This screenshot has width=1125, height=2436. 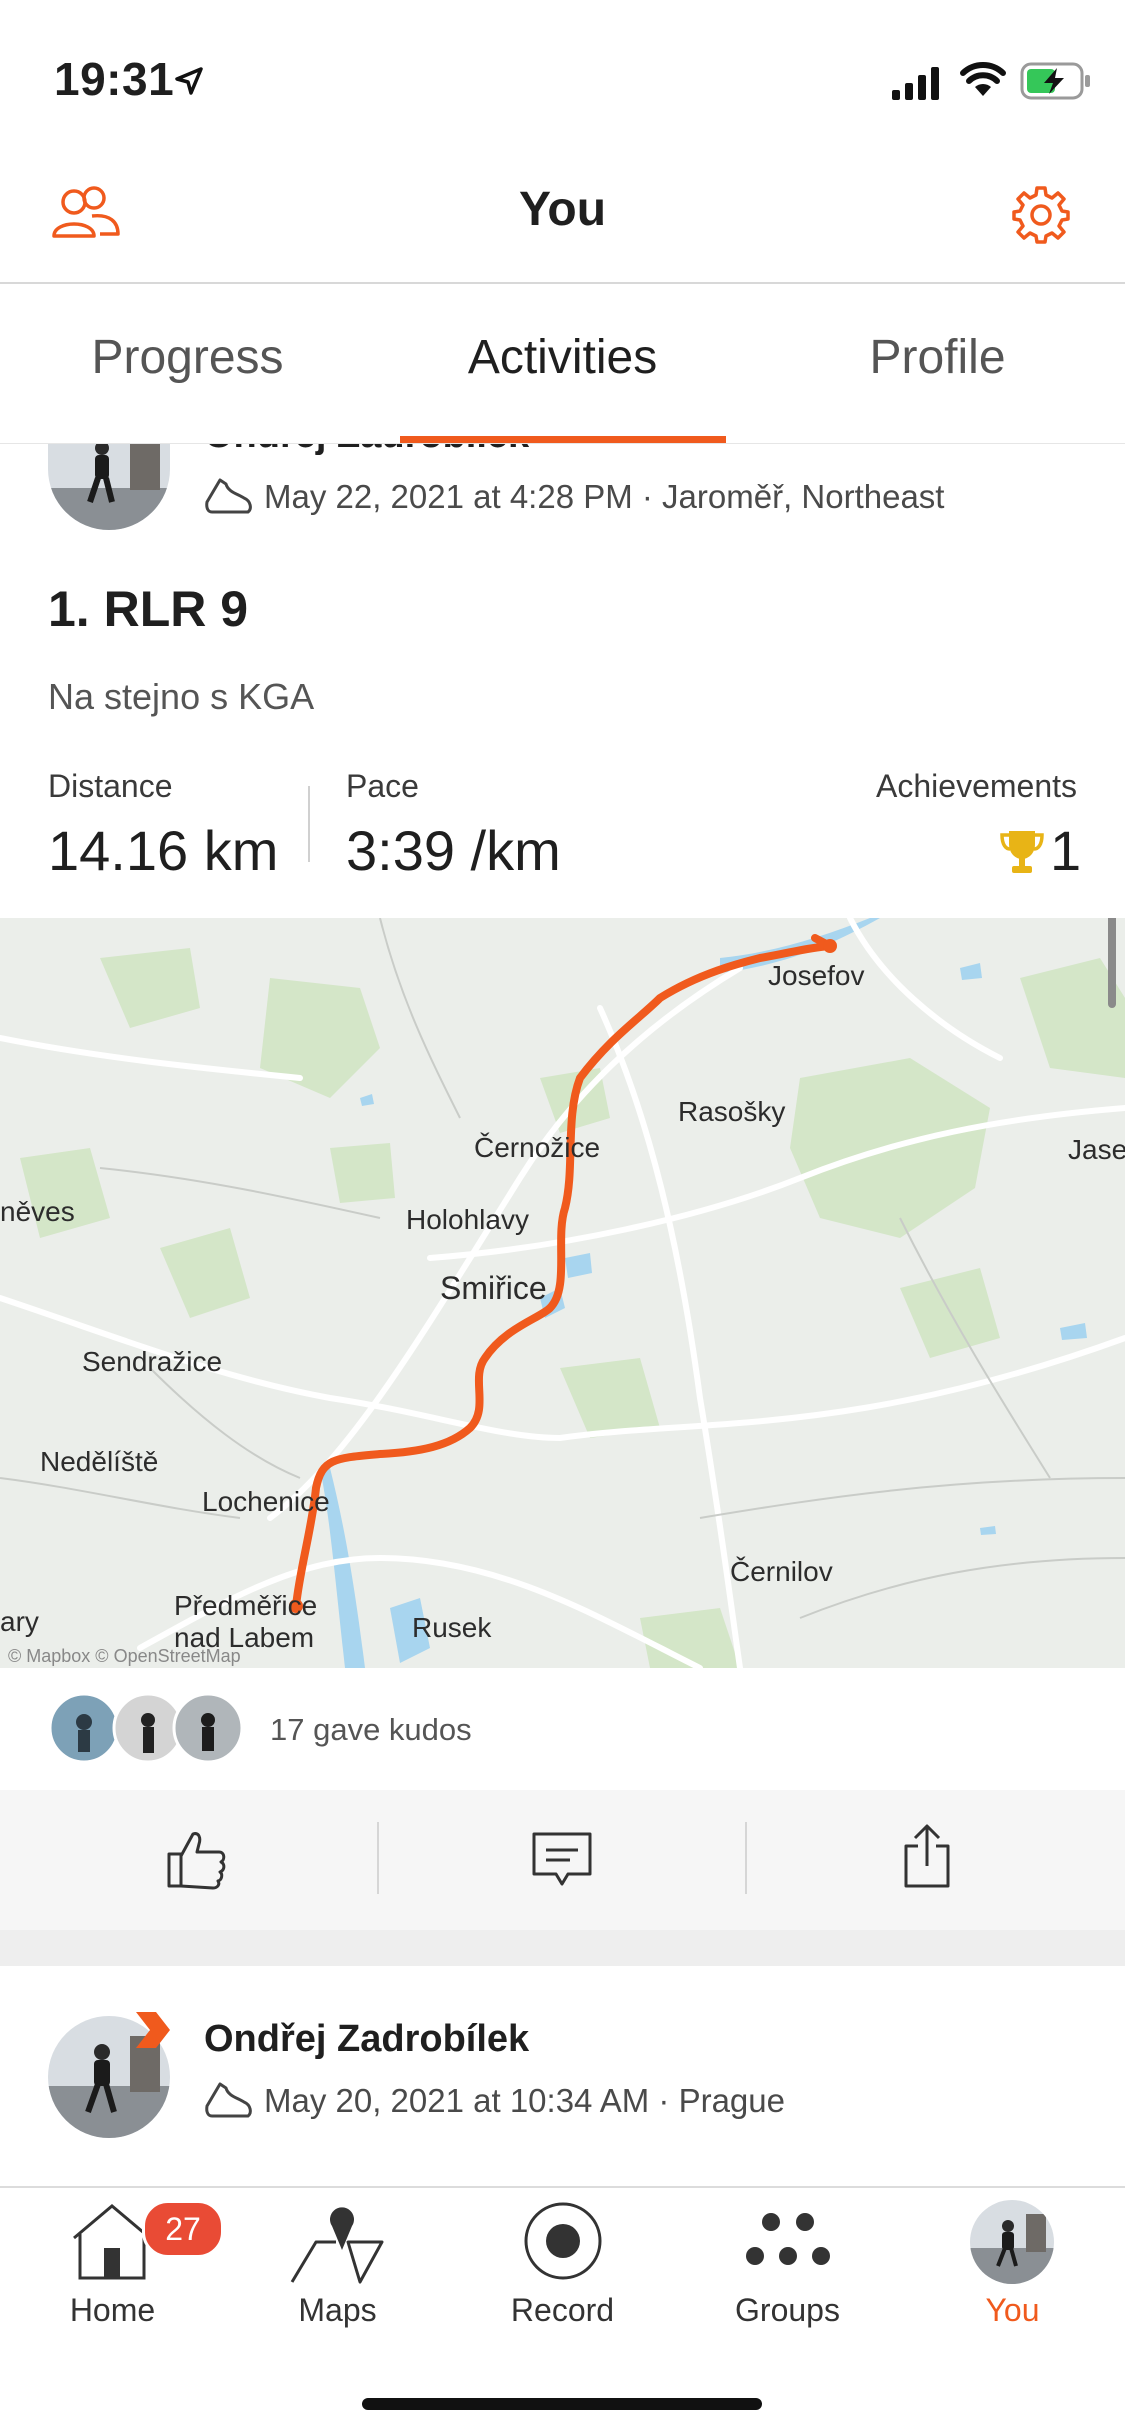 I want to click on home-indicator, so click(x=562, y=2404).